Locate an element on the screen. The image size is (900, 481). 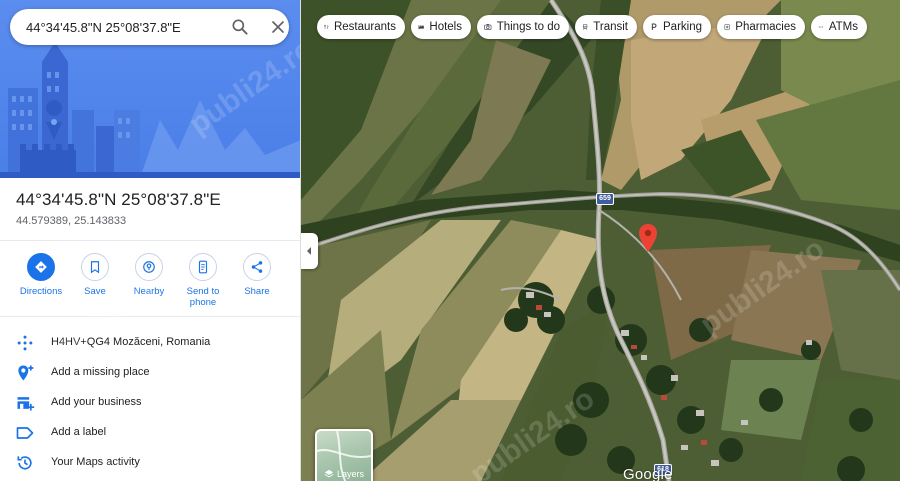
parking-icon is located at coordinates (654, 26).